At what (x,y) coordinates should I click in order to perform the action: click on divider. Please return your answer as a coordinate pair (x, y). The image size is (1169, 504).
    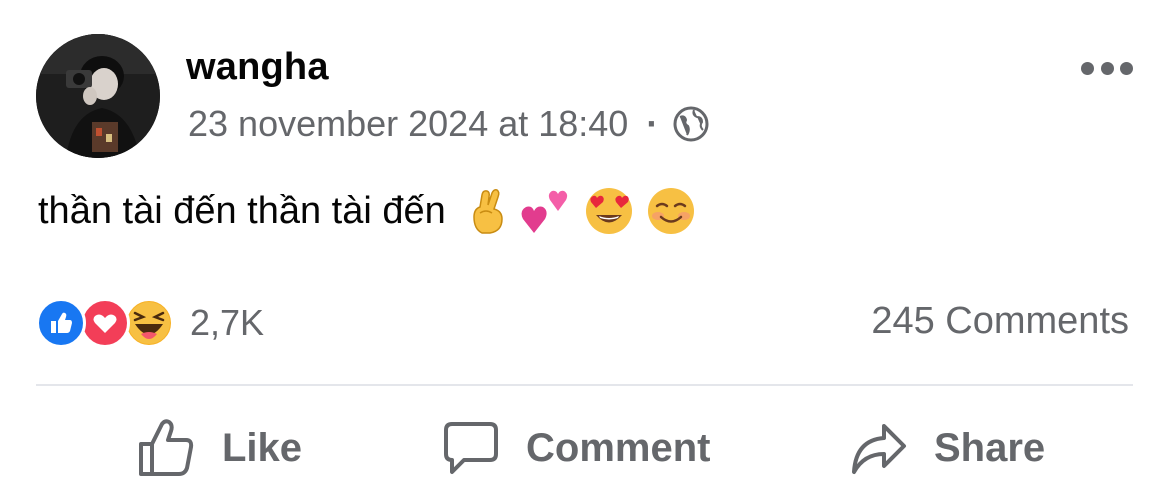
    Looking at the image, I should click on (584, 385).